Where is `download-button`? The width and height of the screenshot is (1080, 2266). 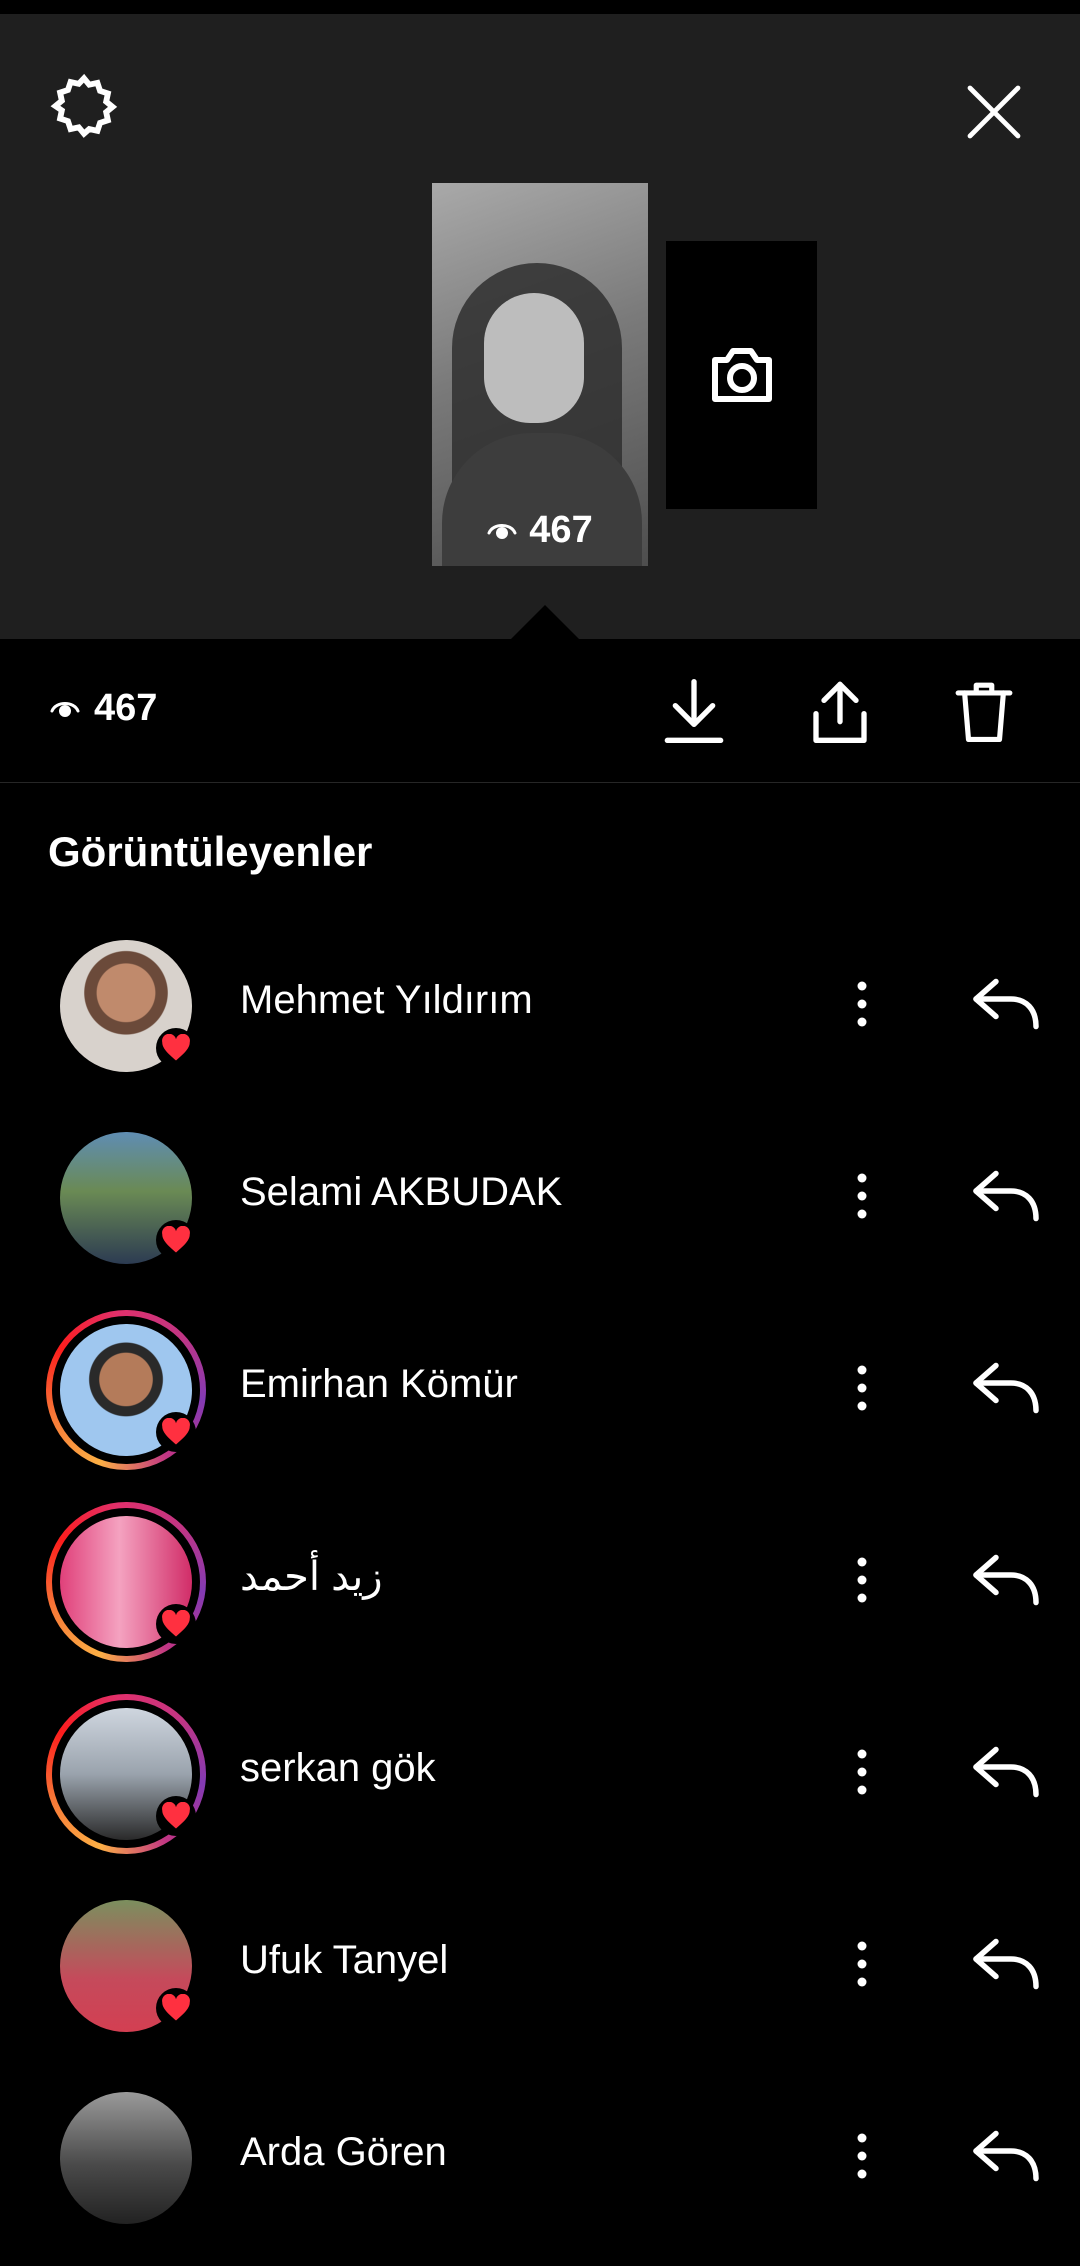
download-button is located at coordinates (694, 711).